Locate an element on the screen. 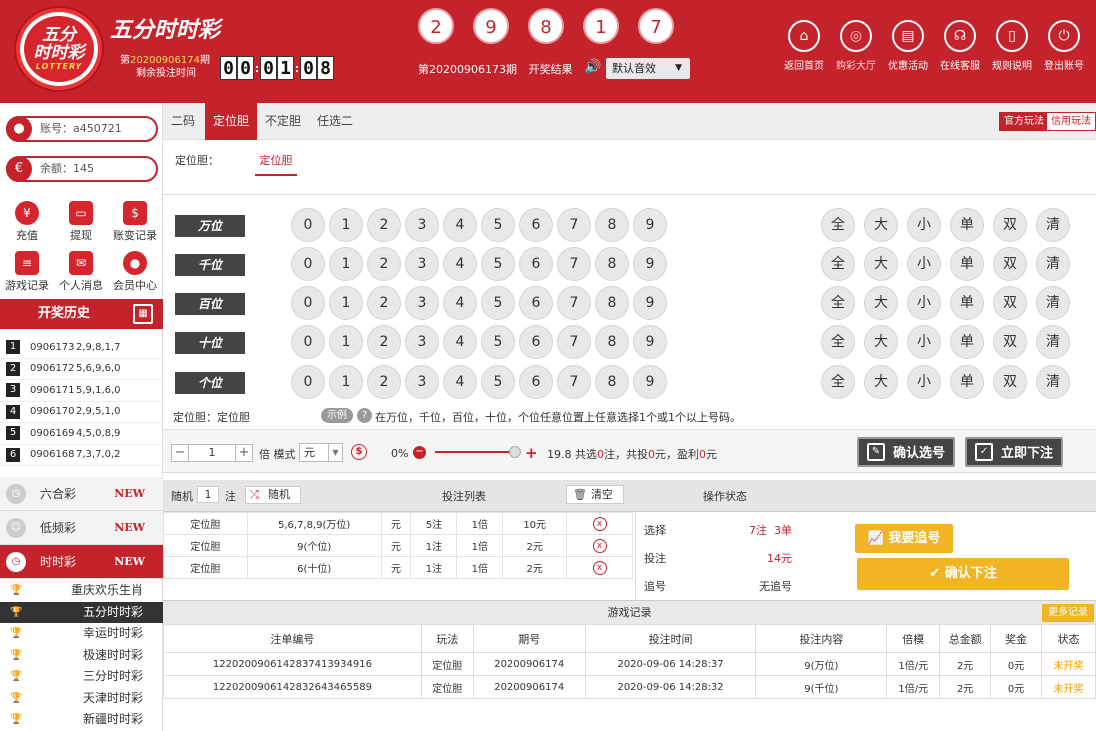  nav-support: ☊ 在线客服 is located at coordinates (960, 46).